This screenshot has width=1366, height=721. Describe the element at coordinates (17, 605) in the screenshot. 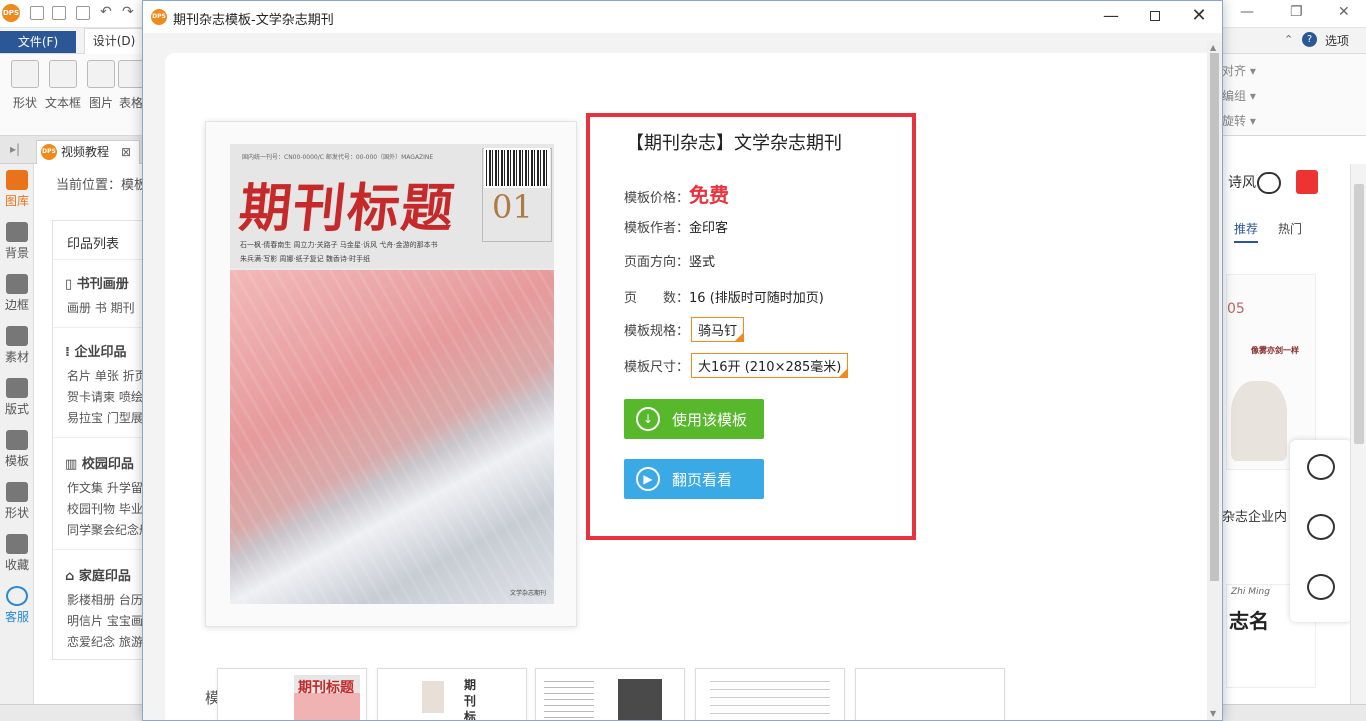

I see `rail-service: 客服` at that location.